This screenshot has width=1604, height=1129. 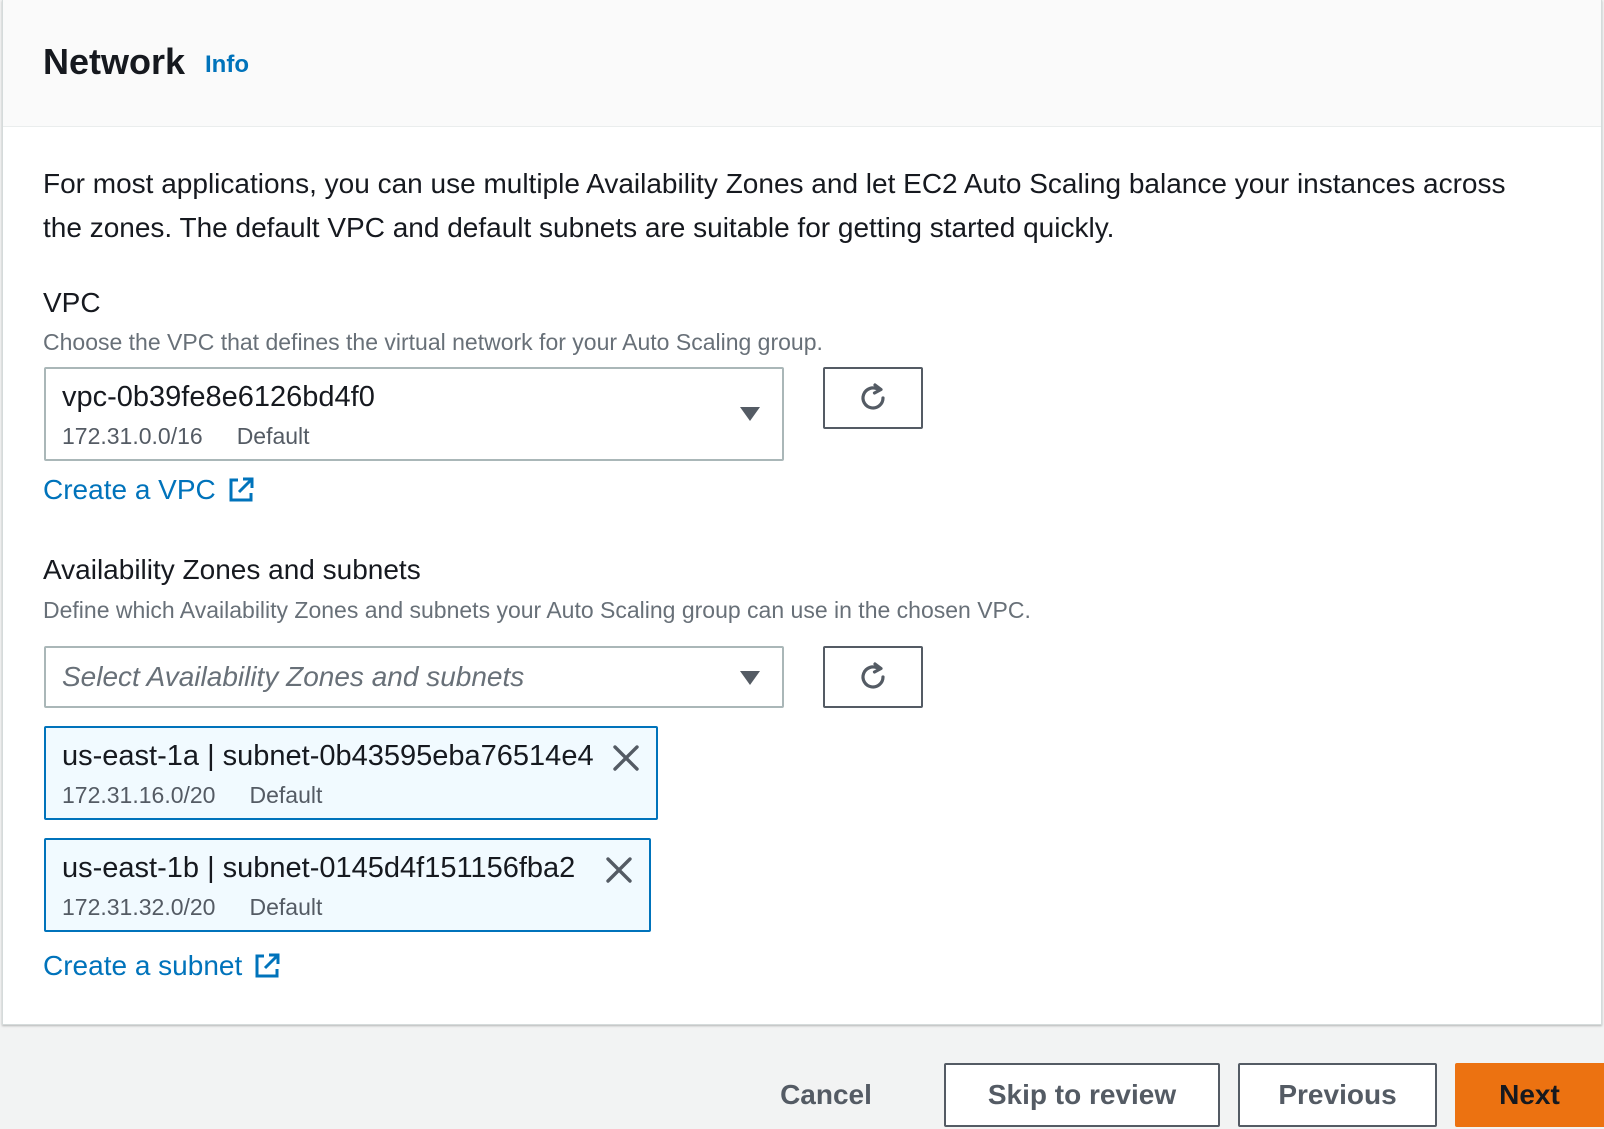 What do you see at coordinates (114, 61) in the screenshot?
I see `page-title: Network` at bounding box center [114, 61].